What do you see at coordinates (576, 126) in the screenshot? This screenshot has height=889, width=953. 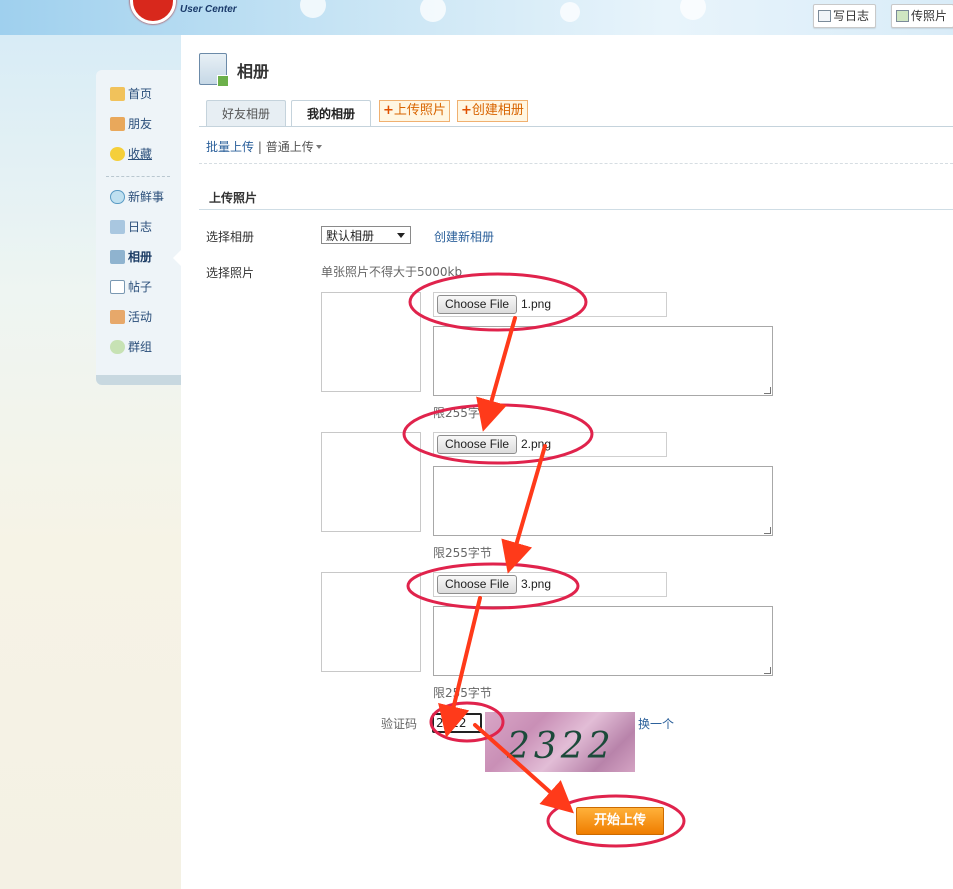 I see `tabs-divider` at bounding box center [576, 126].